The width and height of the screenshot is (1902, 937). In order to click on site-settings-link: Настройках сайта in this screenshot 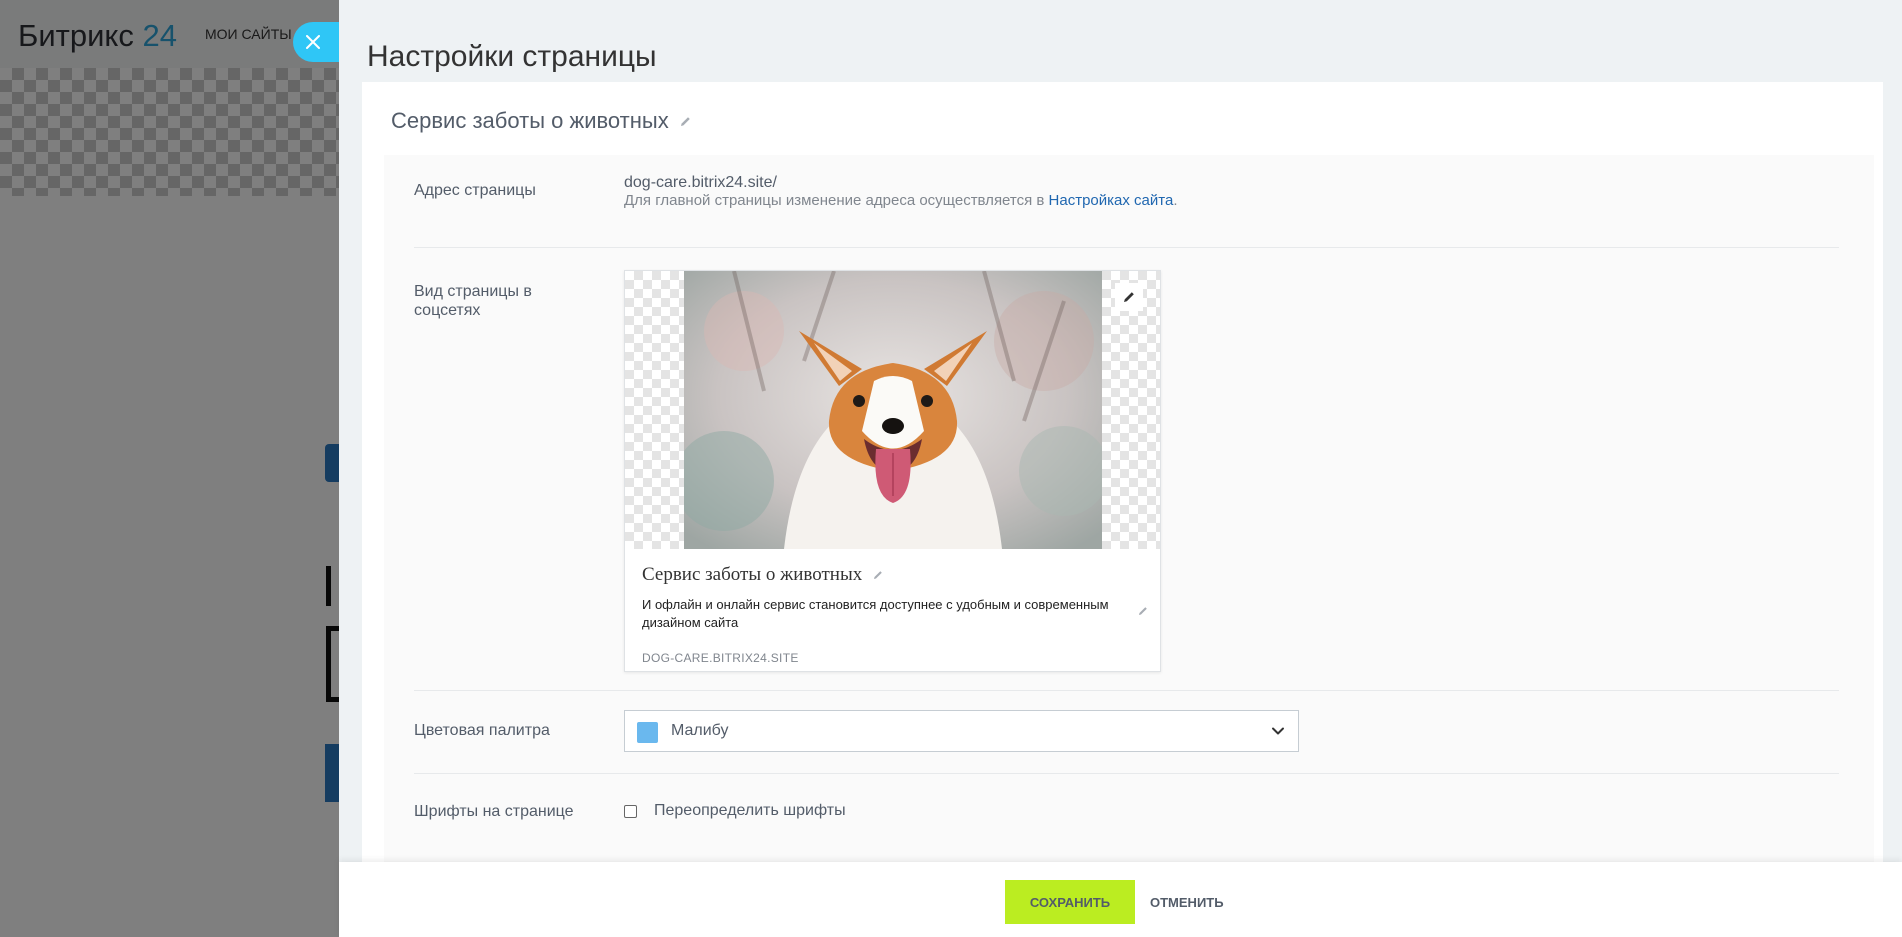, I will do `click(1111, 200)`.